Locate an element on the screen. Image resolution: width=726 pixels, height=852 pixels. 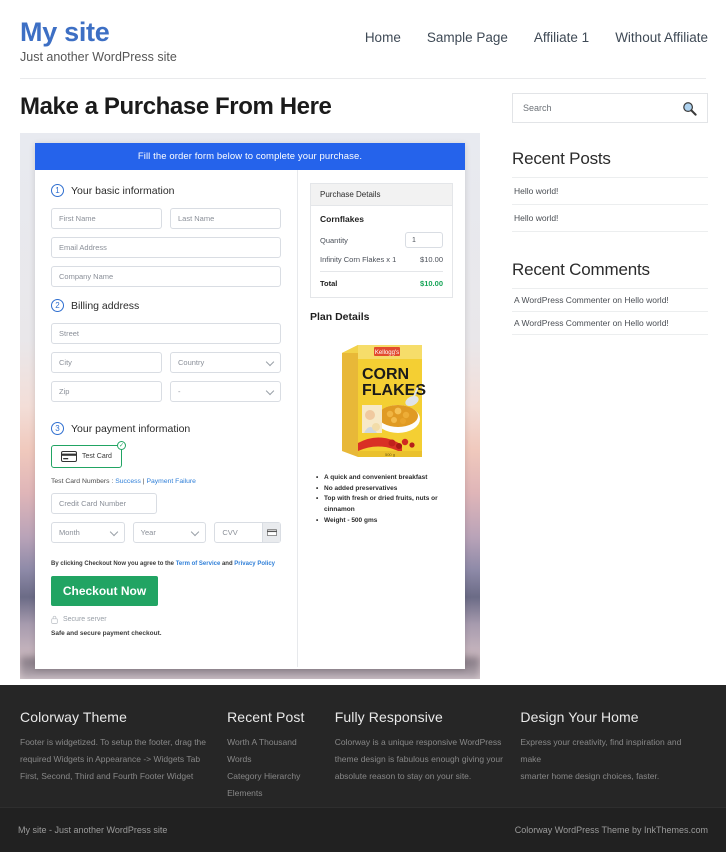
plan-details-title: Plan Details is located at coordinates (340, 317).